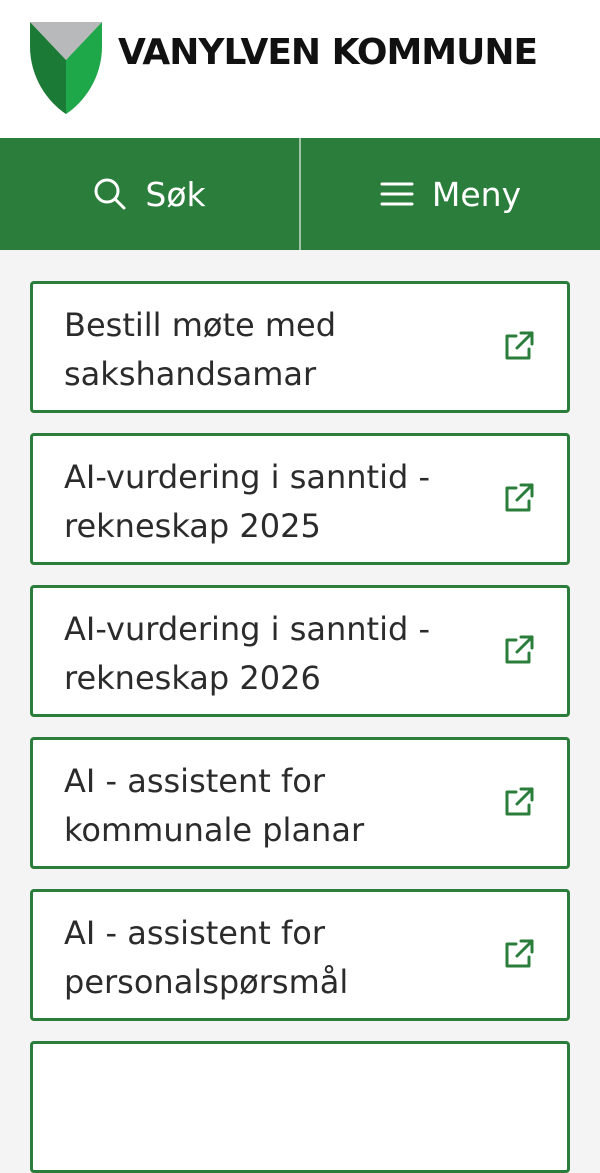  Describe the element at coordinates (214, 805) in the screenshot. I see `link-card-label: AI - assistent for kommunale planar` at that location.